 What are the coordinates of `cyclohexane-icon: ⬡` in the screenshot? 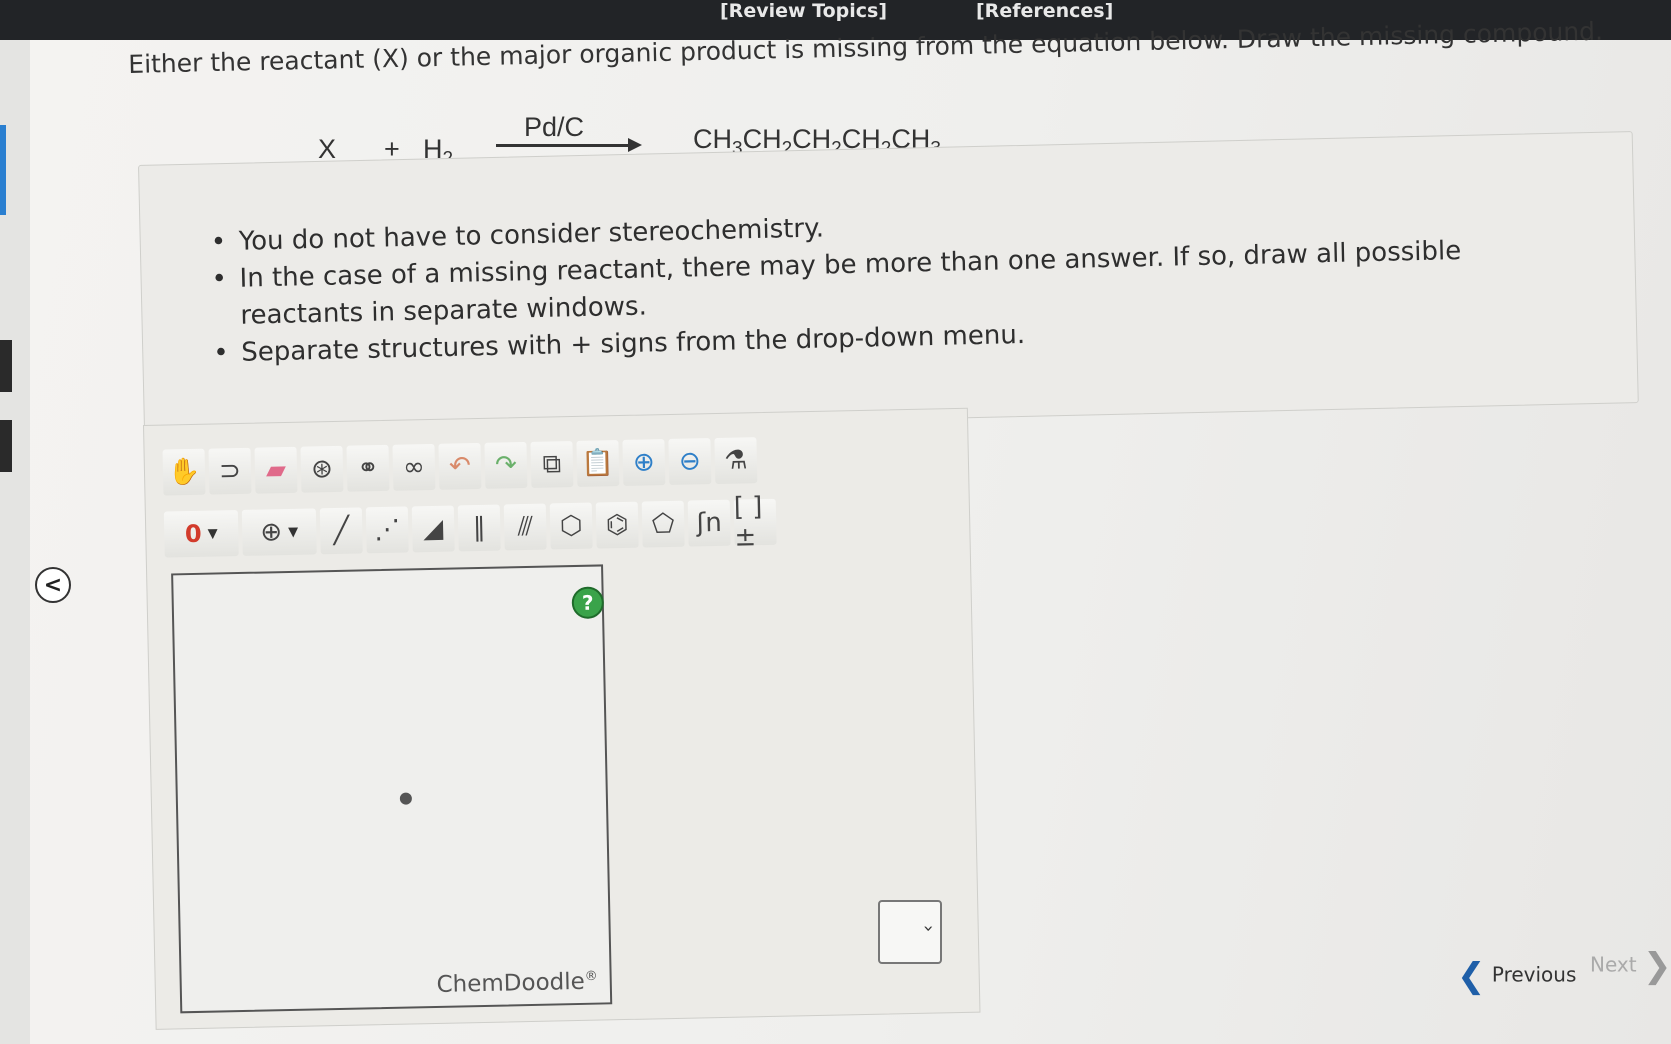 It's located at (571, 526).